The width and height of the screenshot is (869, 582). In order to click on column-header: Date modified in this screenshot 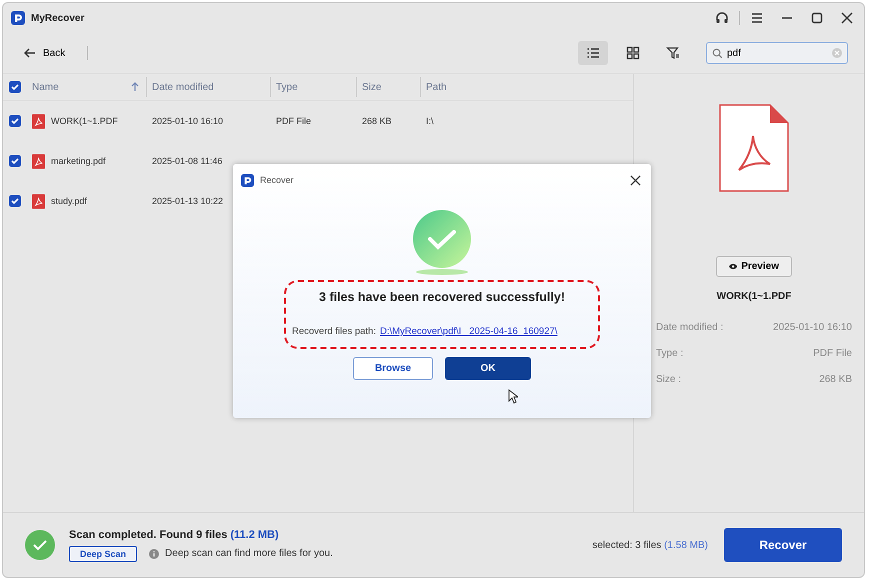, I will do `click(183, 87)`.